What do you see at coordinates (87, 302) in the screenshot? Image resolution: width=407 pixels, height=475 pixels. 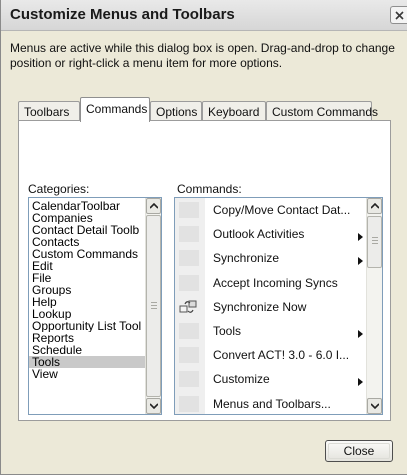 I see `category-item: Help` at bounding box center [87, 302].